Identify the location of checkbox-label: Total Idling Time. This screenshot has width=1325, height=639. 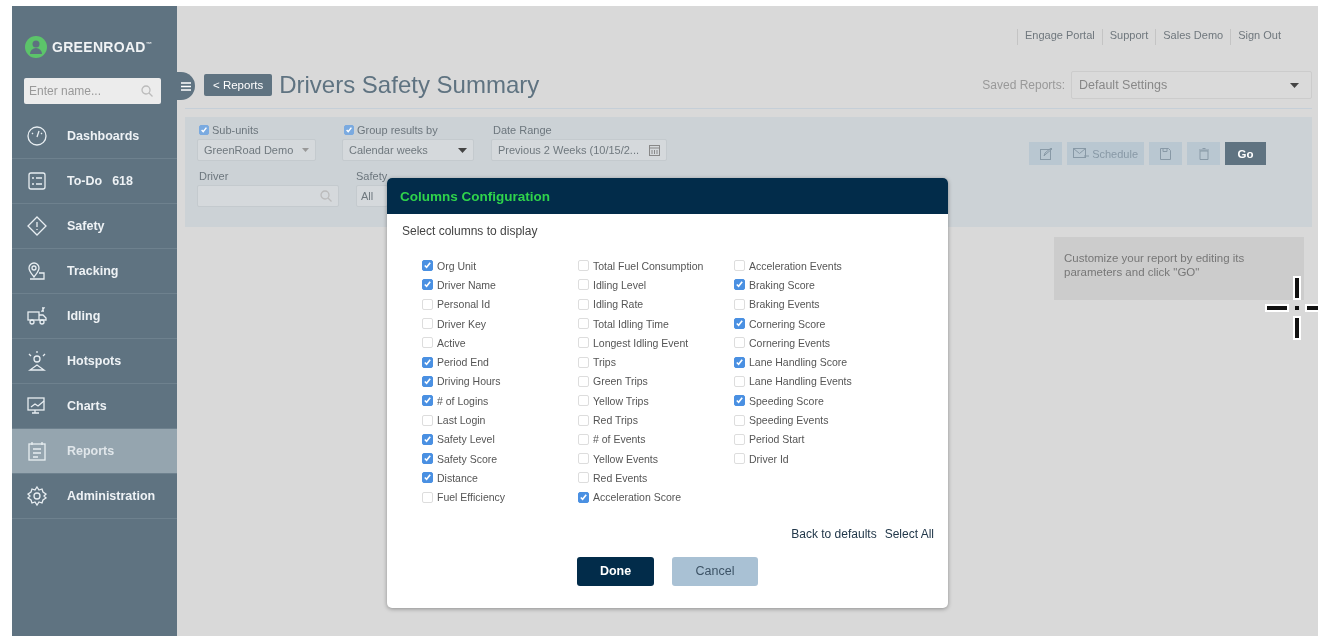
(631, 323).